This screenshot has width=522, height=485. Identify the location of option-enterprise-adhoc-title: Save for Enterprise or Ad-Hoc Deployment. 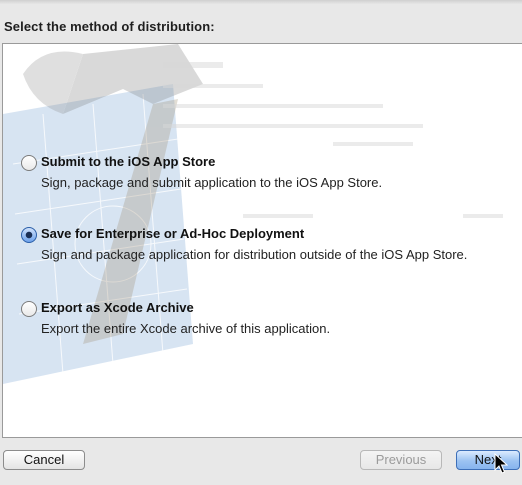
(173, 233).